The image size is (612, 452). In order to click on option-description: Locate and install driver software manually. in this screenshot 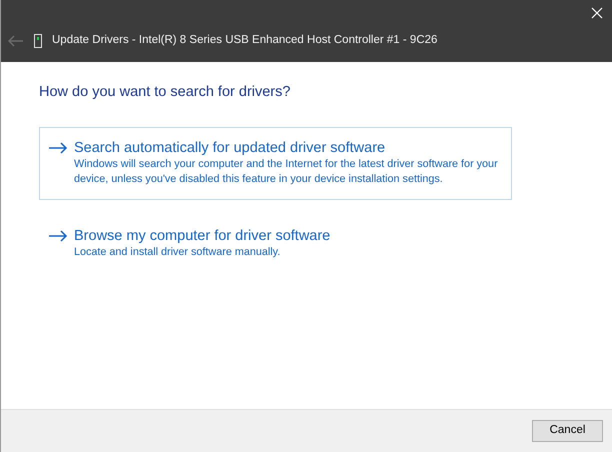, I will do `click(178, 252)`.